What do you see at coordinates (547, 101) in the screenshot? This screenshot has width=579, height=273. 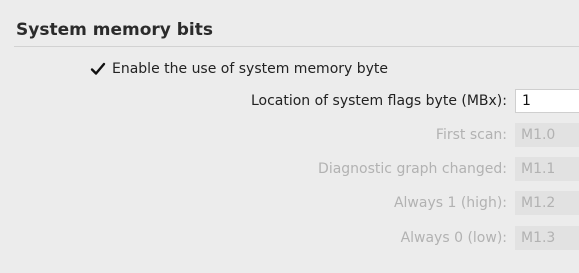 I see `location-input` at bounding box center [547, 101].